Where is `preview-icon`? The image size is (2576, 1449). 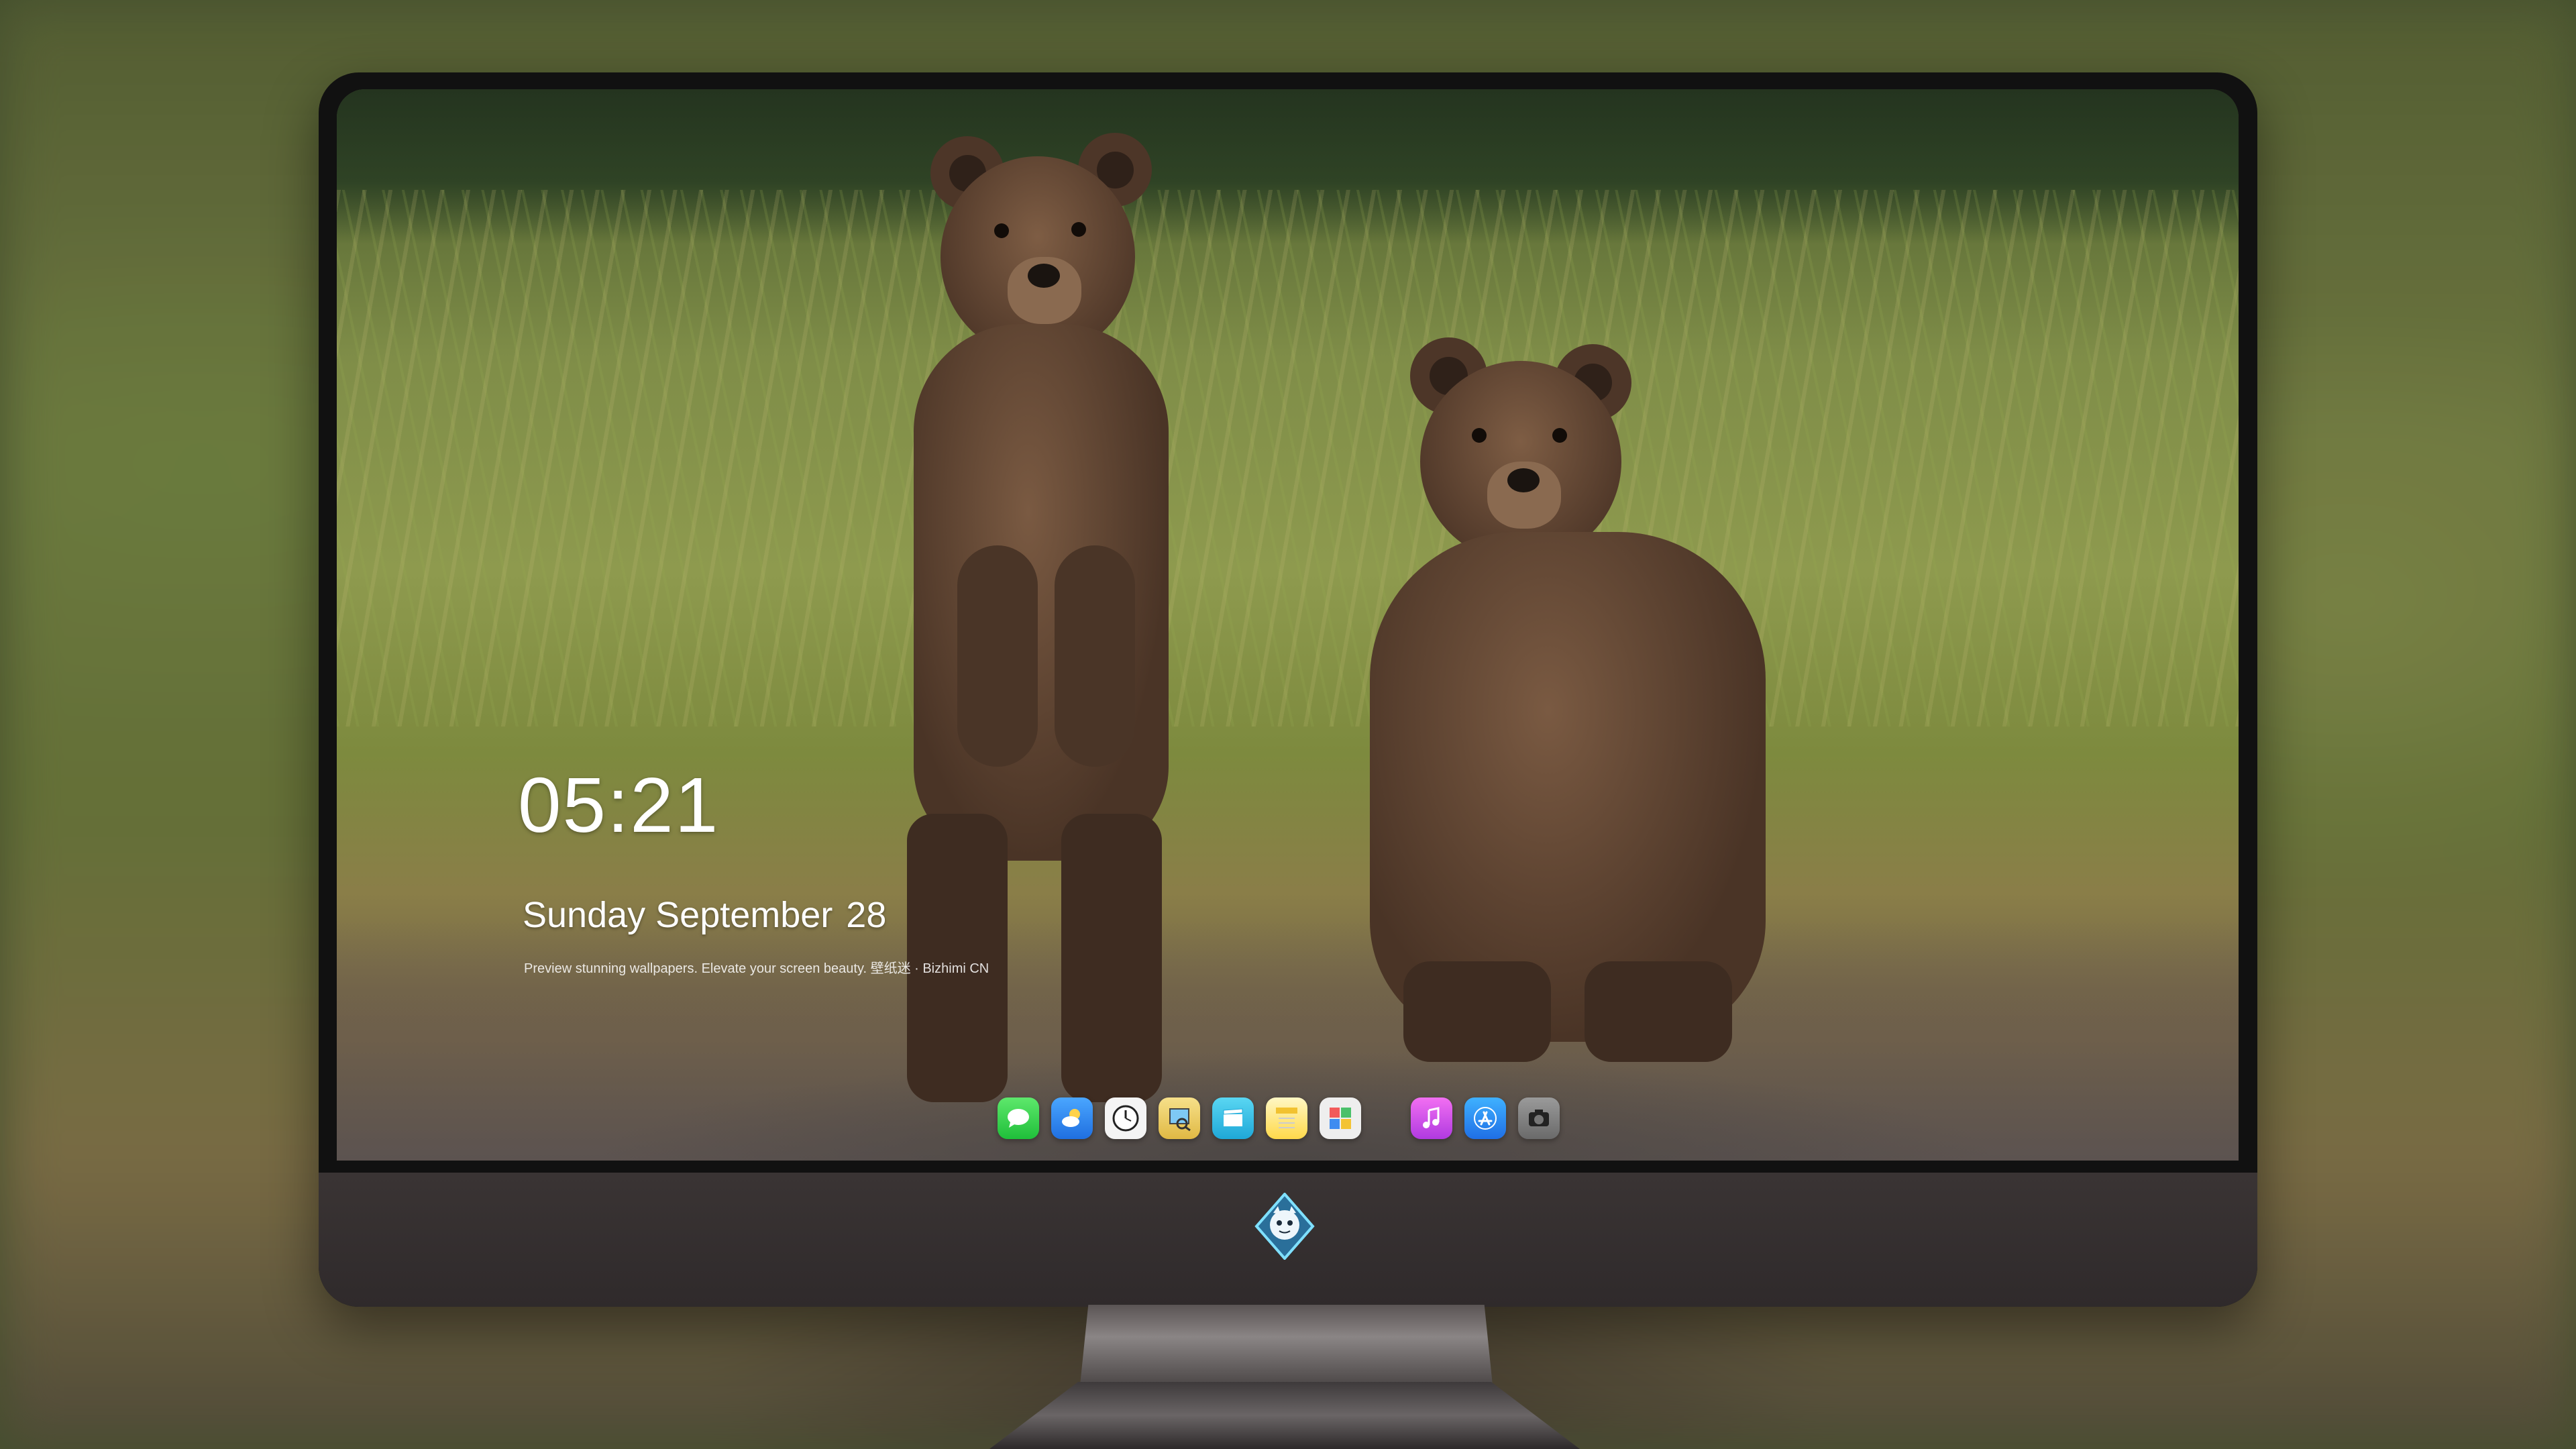
preview-icon is located at coordinates (1179, 1118).